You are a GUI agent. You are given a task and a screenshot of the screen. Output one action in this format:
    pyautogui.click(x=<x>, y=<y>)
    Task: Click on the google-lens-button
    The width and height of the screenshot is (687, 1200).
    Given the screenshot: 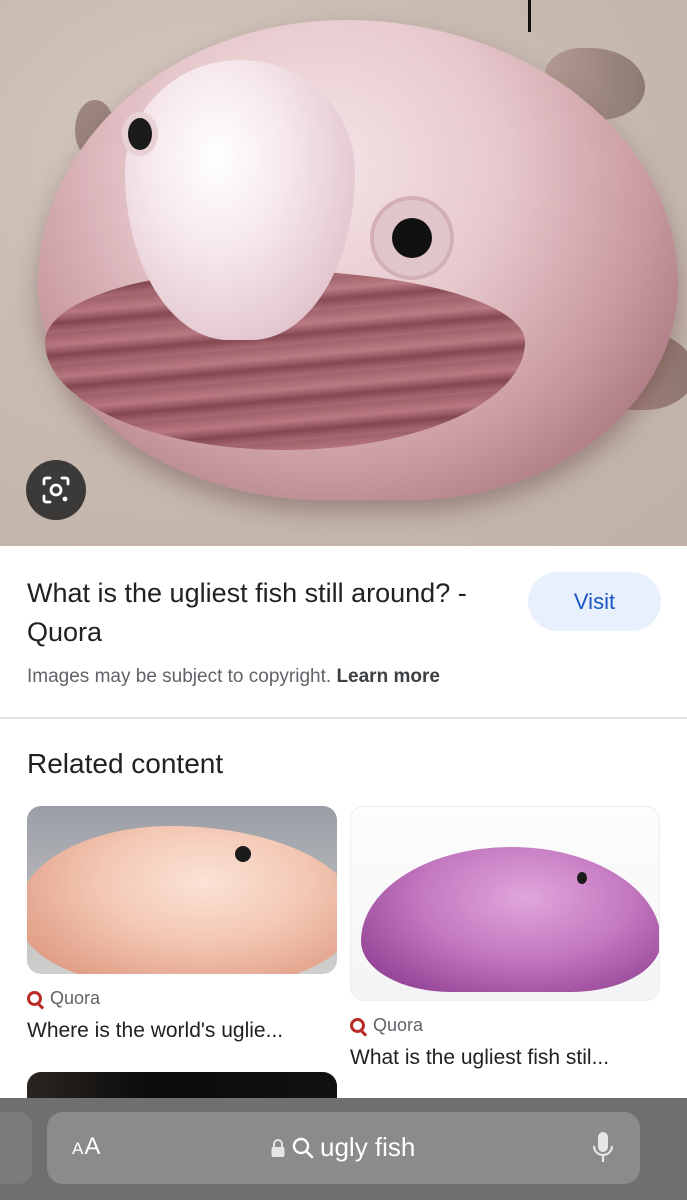 What is the action you would take?
    pyautogui.click(x=56, y=490)
    